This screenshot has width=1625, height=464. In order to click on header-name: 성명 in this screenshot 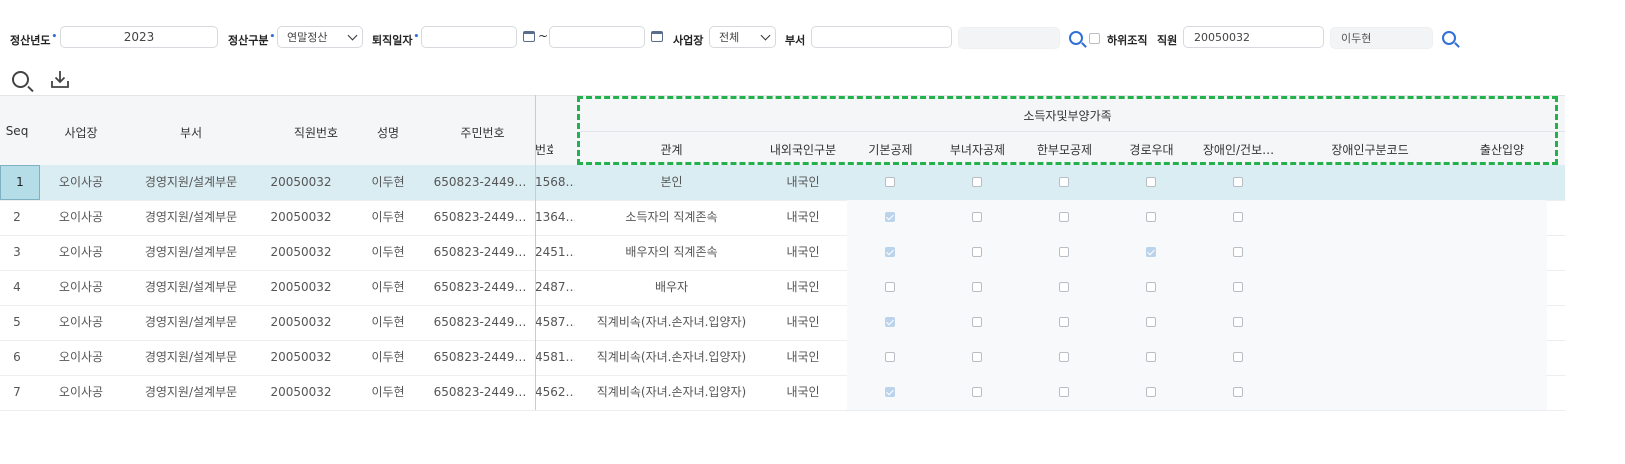, I will do `click(388, 132)`.